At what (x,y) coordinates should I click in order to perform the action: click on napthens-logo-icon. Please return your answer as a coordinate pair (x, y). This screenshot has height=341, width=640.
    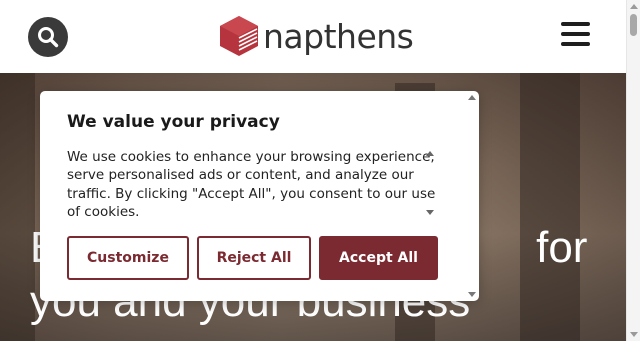
    Looking at the image, I should click on (239, 36).